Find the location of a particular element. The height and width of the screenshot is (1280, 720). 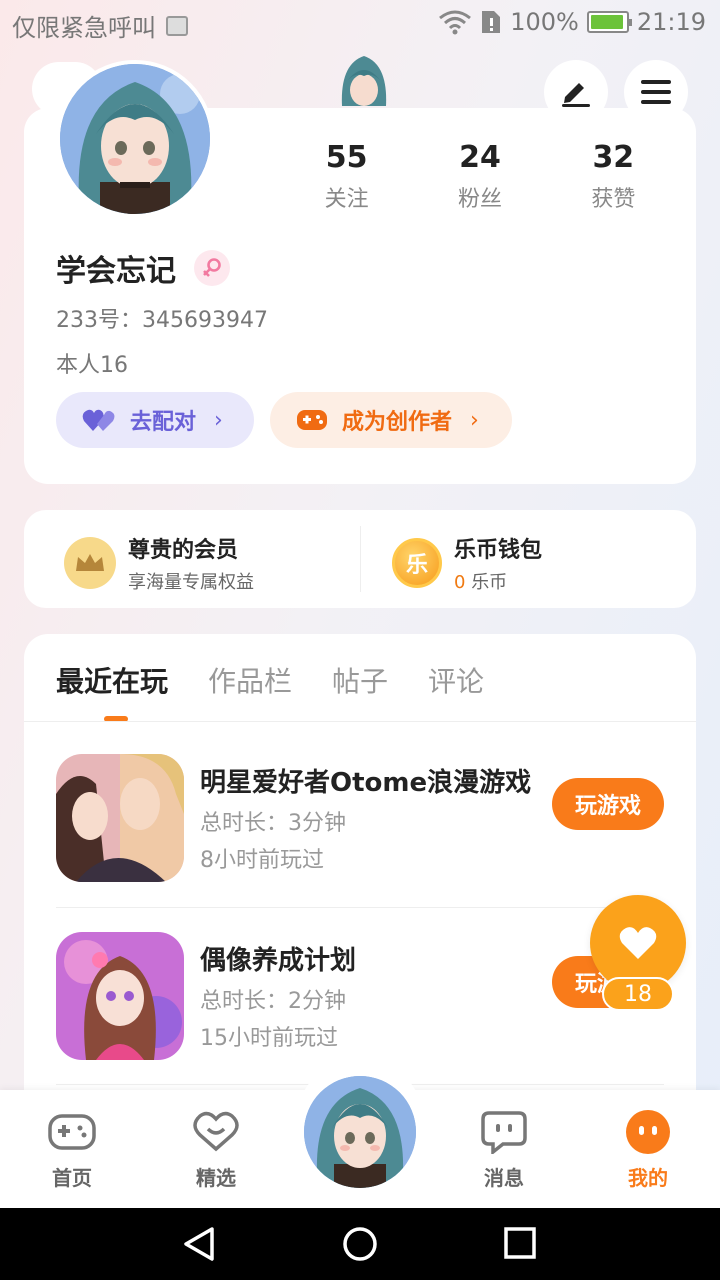

profile-dots-icon is located at coordinates (648, 1132).